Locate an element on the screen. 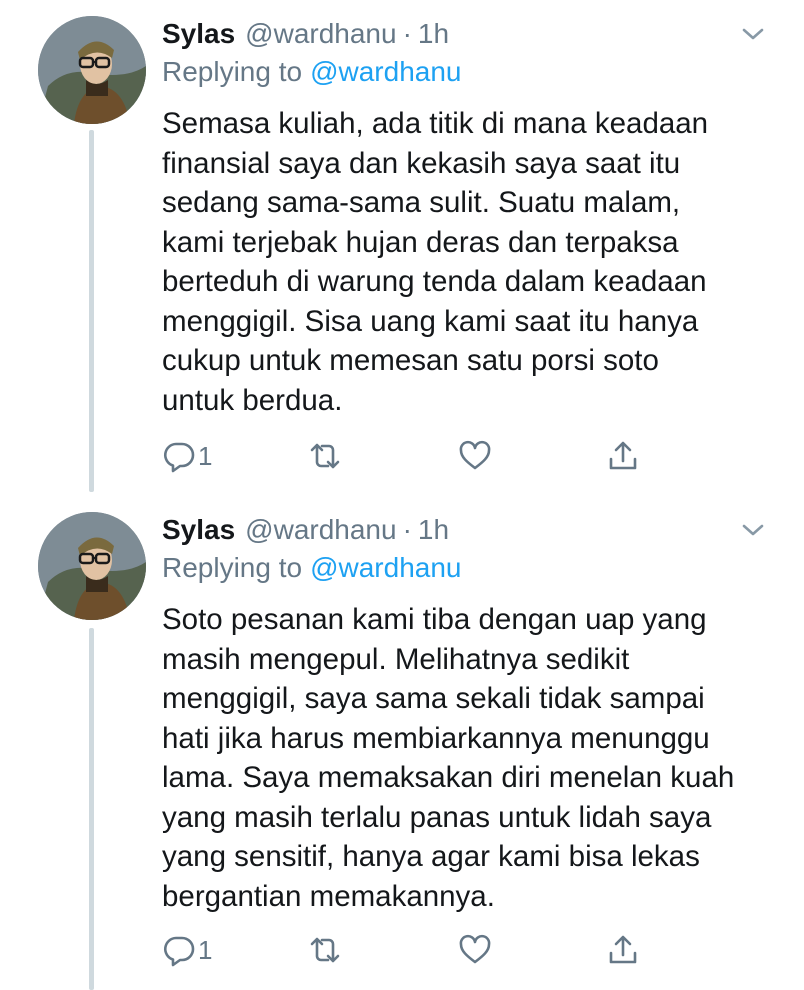 The image size is (804, 990). tweet-text-line: Semasa kuliah, ada titik di mana keadaan is located at coordinates (435, 123).